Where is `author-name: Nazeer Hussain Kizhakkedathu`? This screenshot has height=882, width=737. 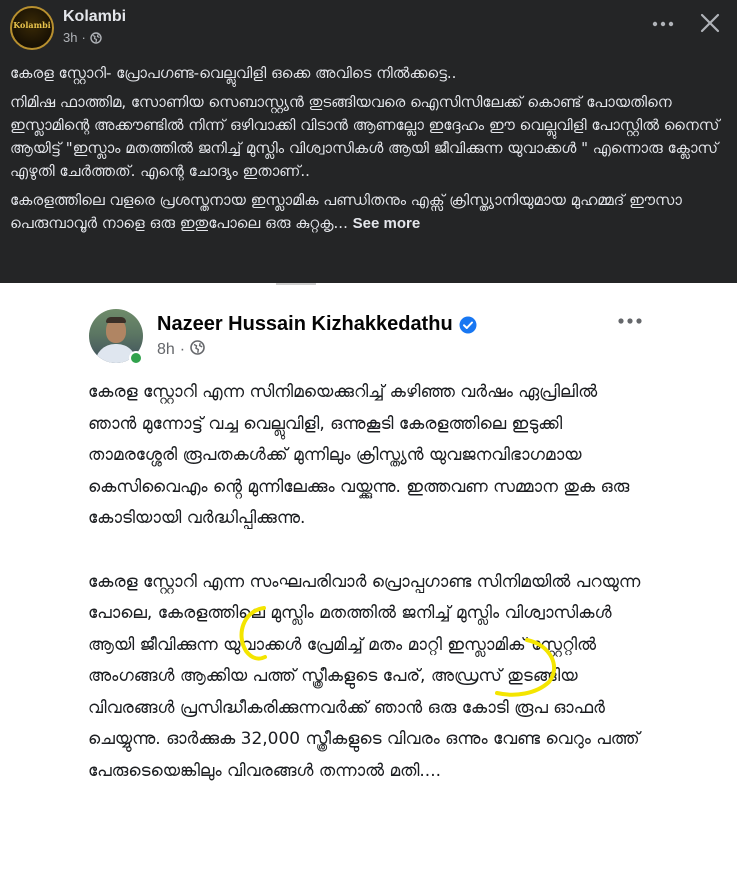 author-name: Nazeer Hussain Kizhakkedathu is located at coordinates (305, 324).